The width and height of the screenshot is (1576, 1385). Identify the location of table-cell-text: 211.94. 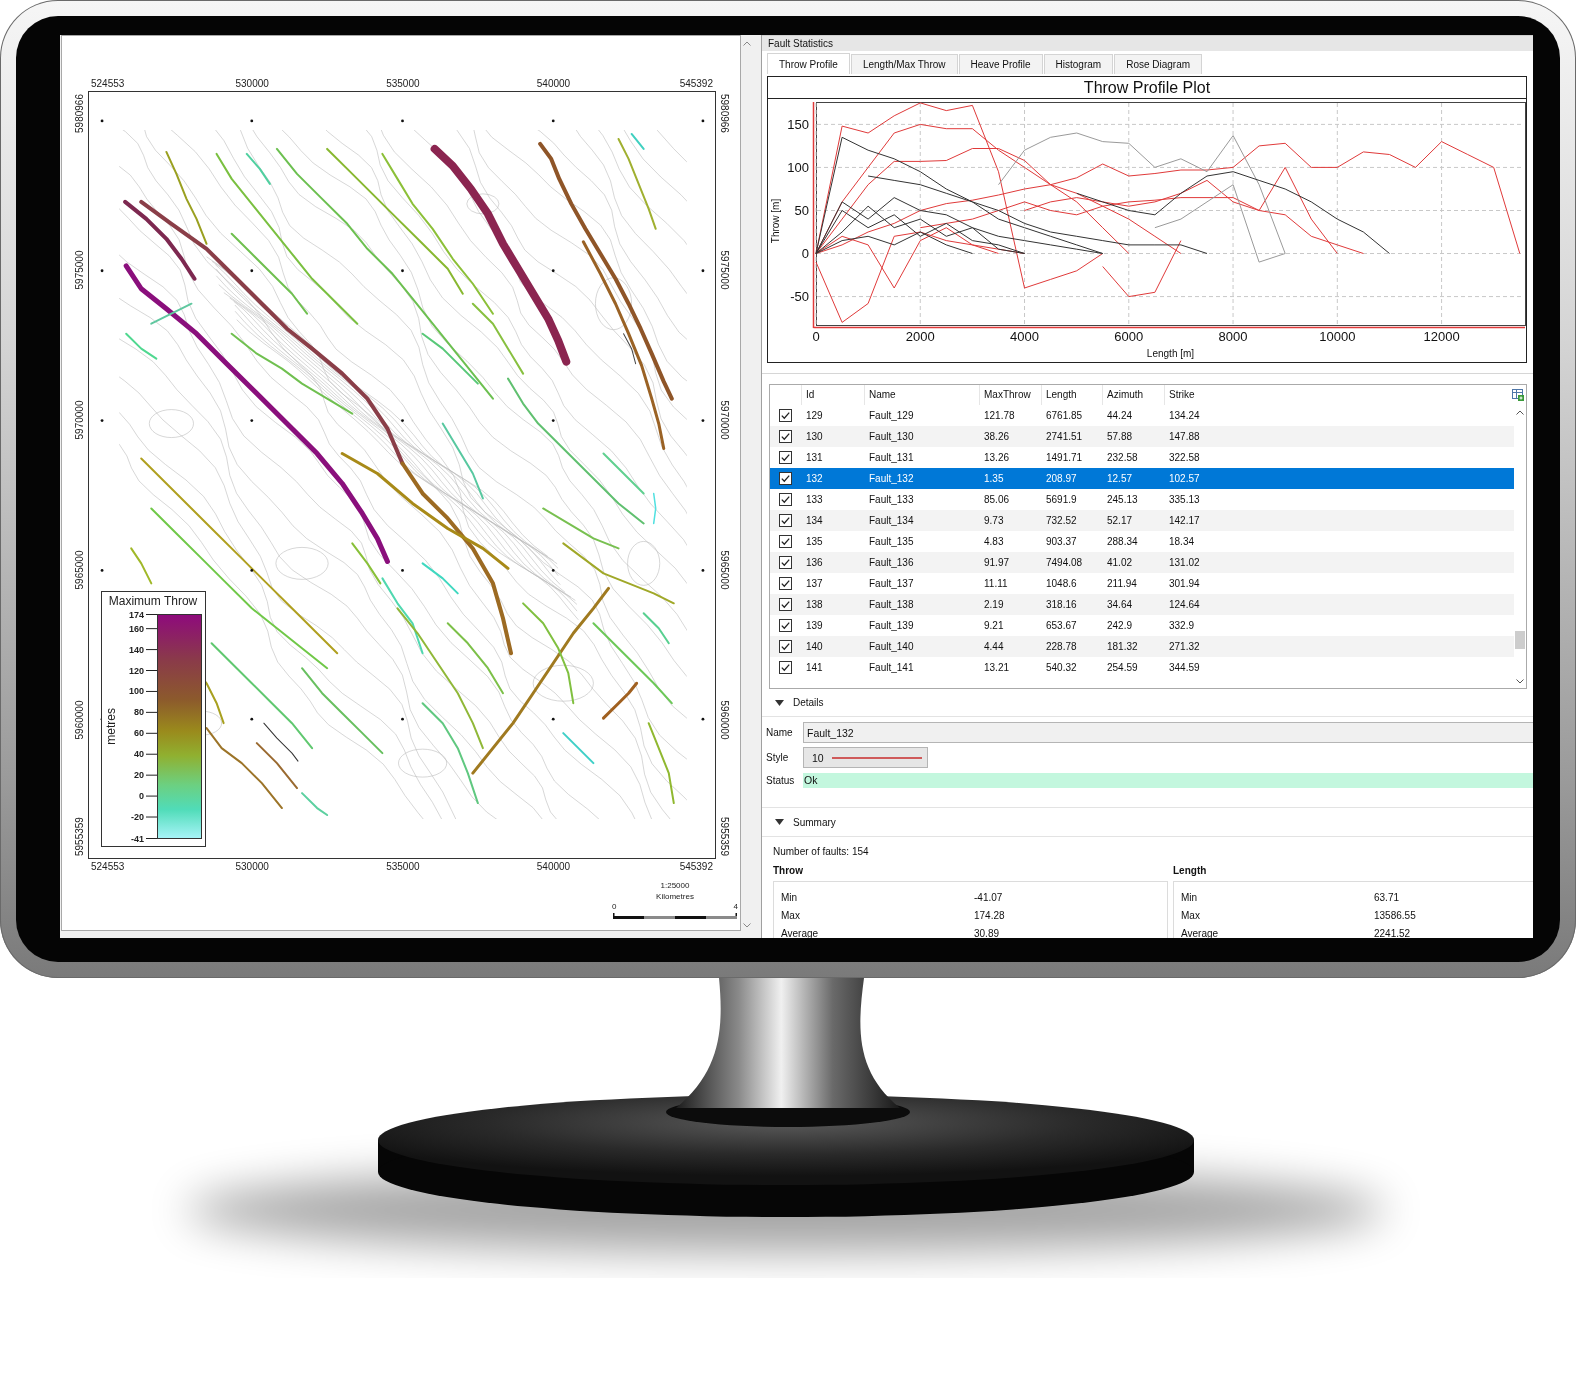
(1122, 583).